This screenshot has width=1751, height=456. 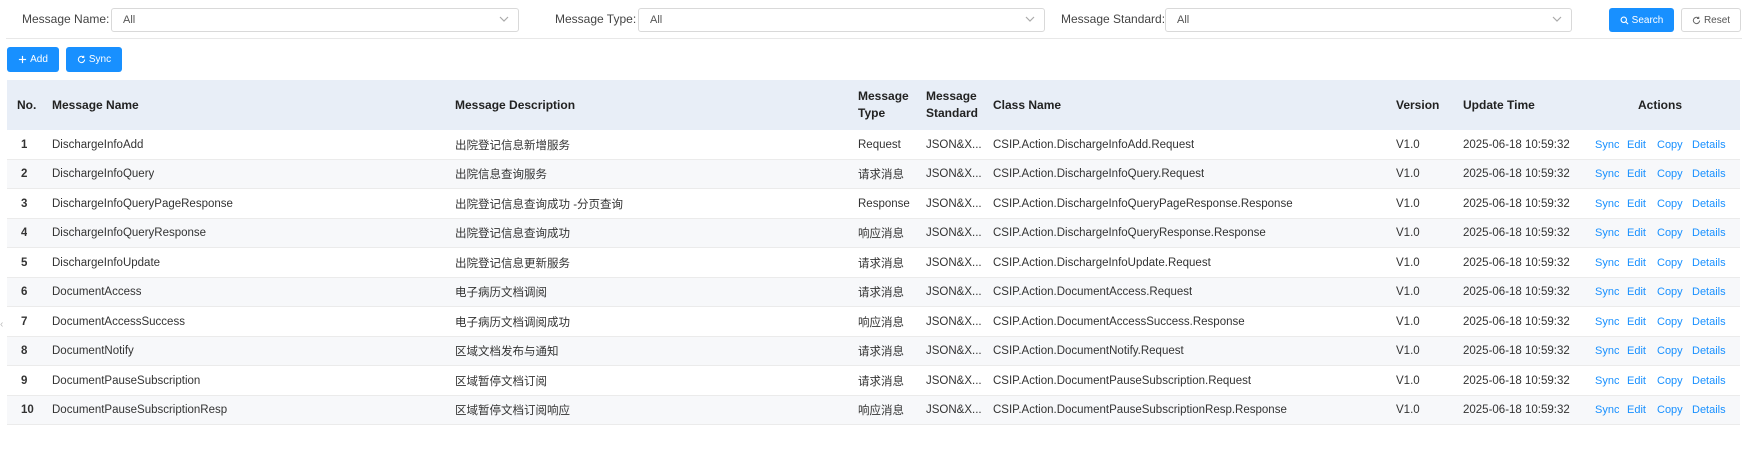 I want to click on search-icon, so click(x=1624, y=20).